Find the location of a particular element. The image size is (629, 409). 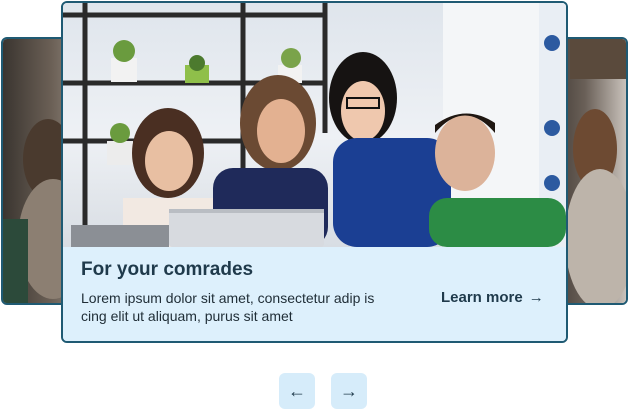

slide-title: For your comrades is located at coordinates (167, 269).